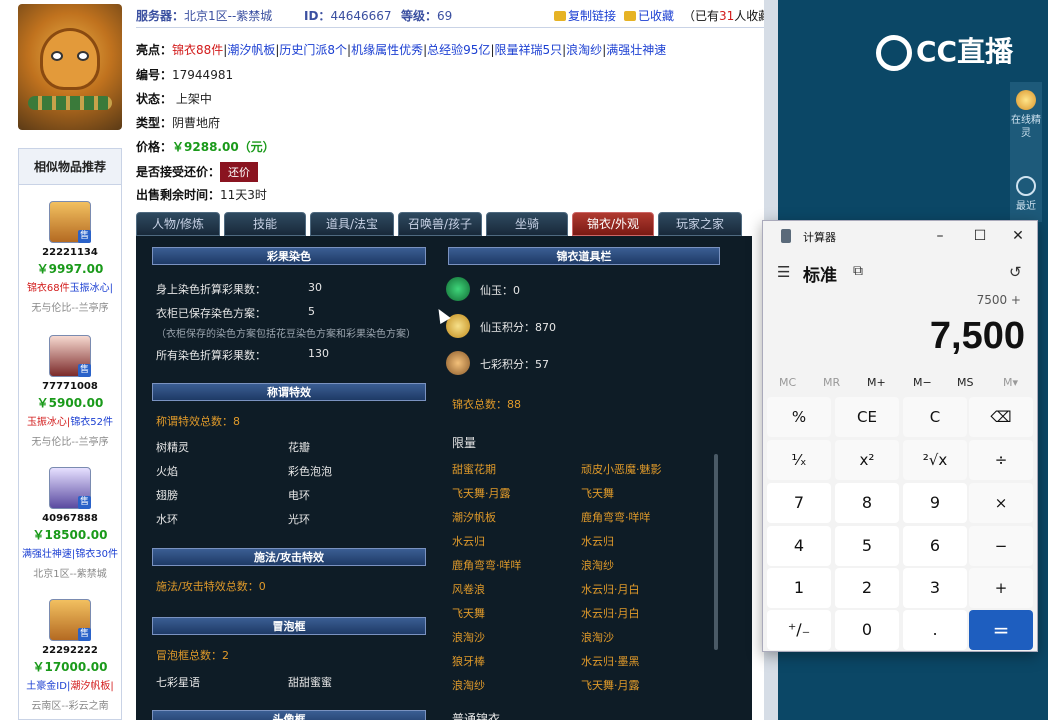  Describe the element at coordinates (70, 356) in the screenshot. I see `girl-avatar-icon: 售` at that location.